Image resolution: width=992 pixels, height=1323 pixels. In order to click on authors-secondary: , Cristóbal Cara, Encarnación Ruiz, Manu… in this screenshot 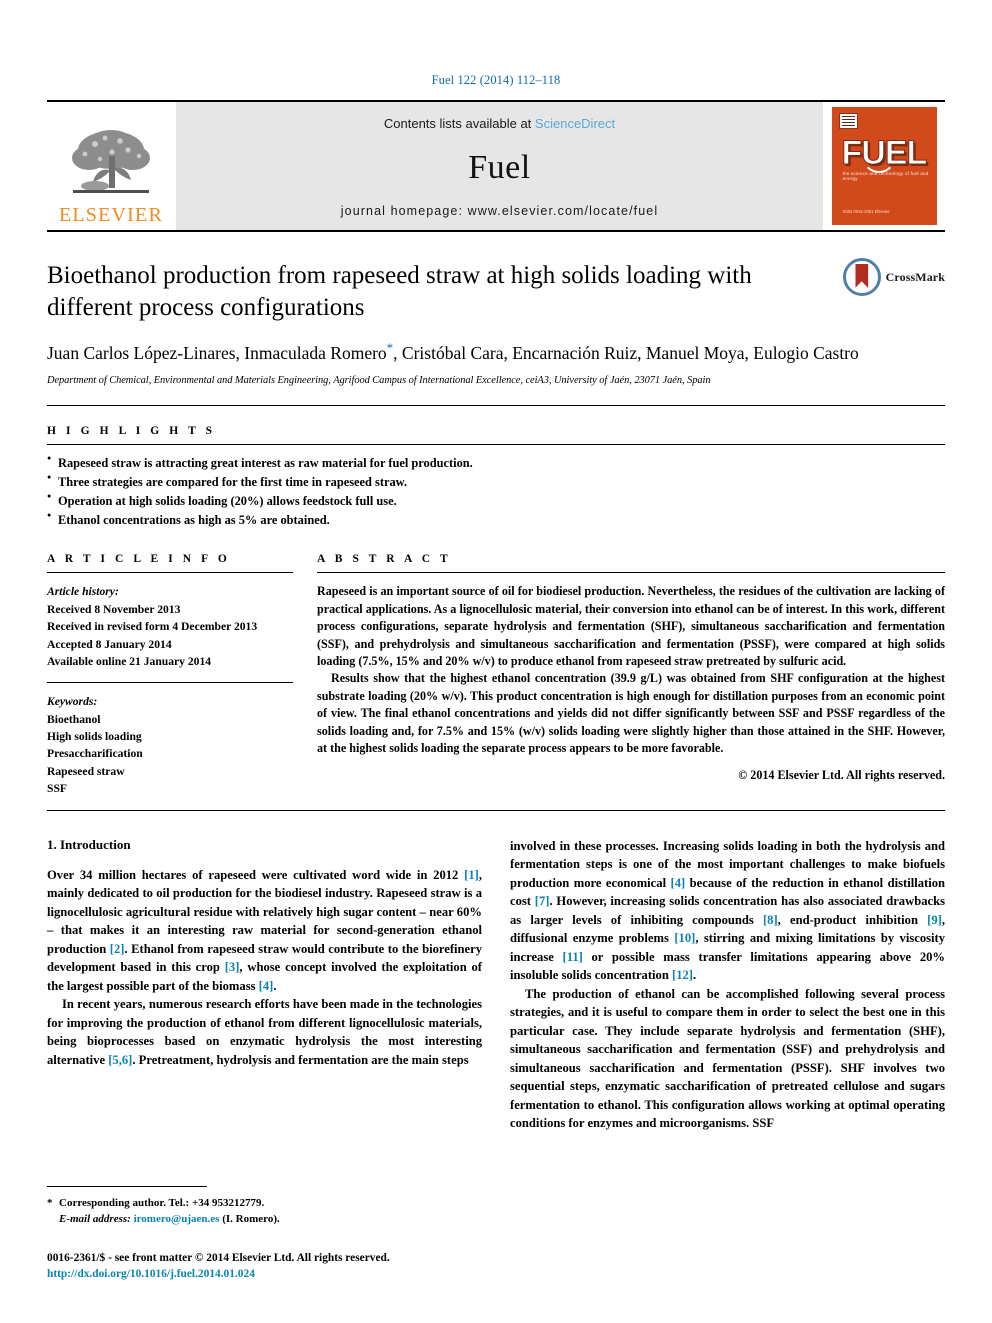, I will do `click(626, 352)`.